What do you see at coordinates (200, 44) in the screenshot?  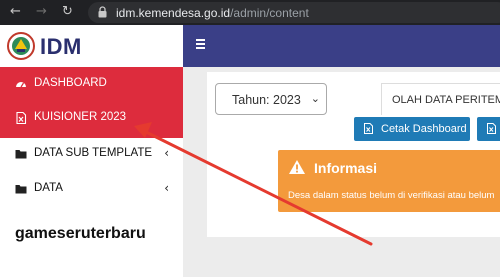 I see `hamburger-menu-icon` at bounding box center [200, 44].